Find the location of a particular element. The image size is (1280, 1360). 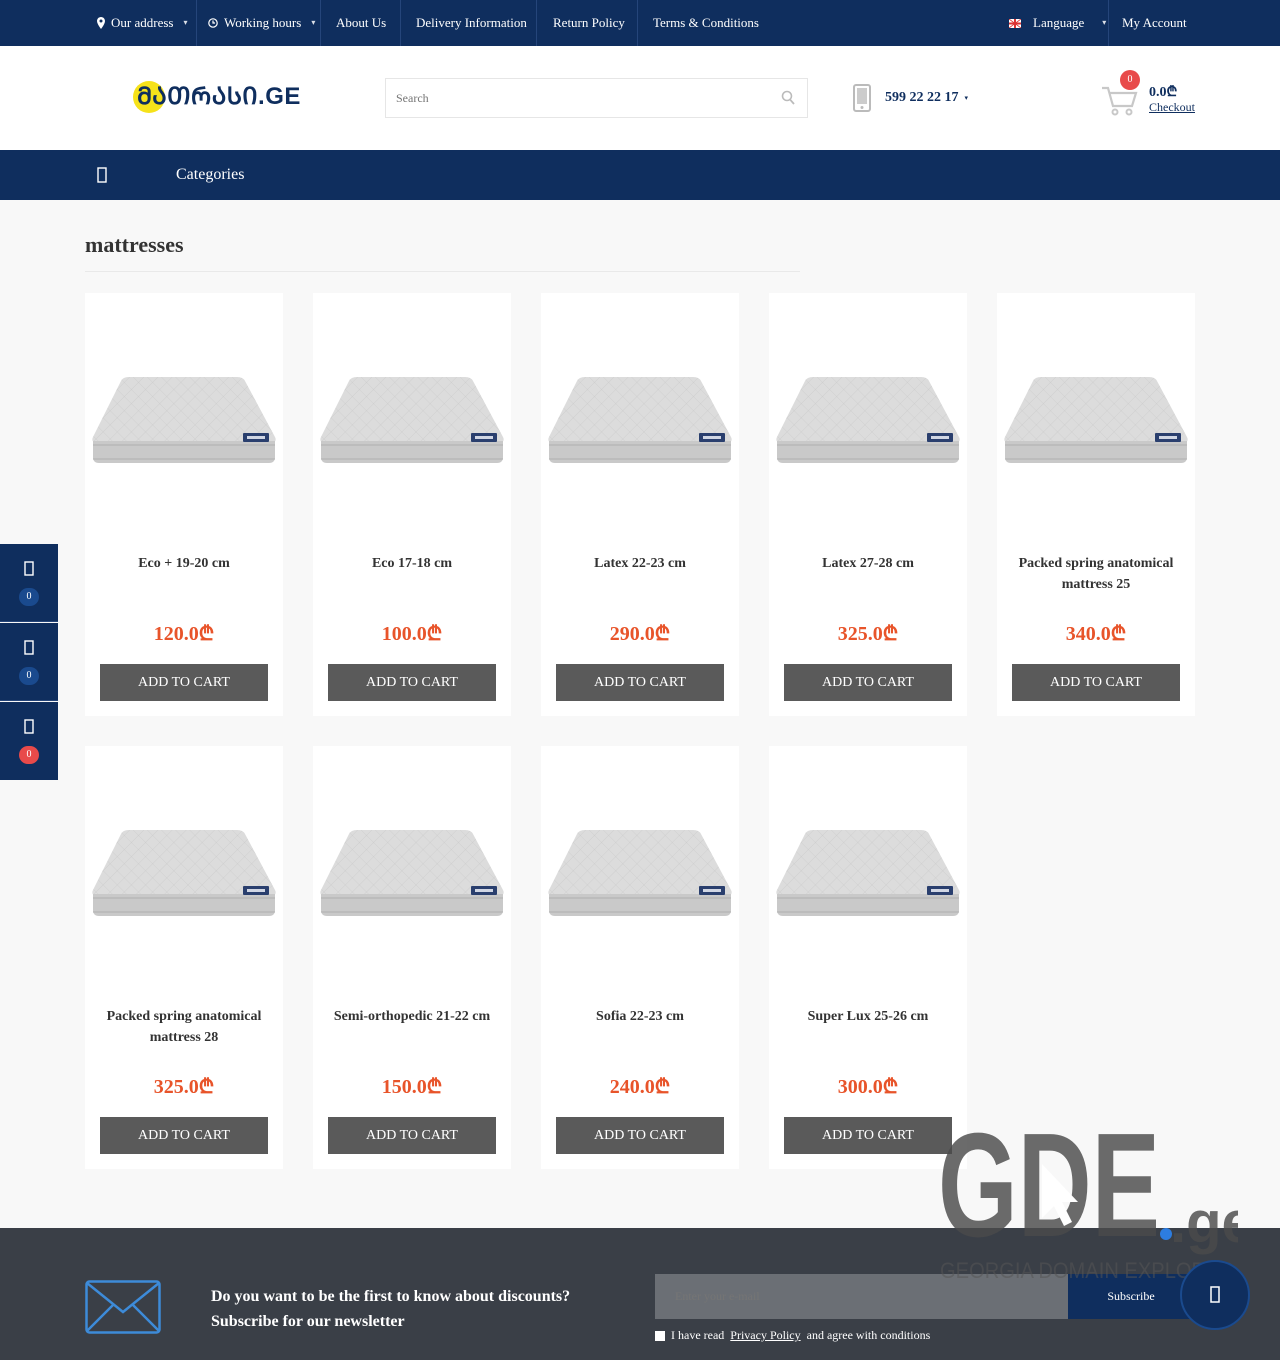

product-name: Eco 17-18 cm is located at coordinates (412, 563).